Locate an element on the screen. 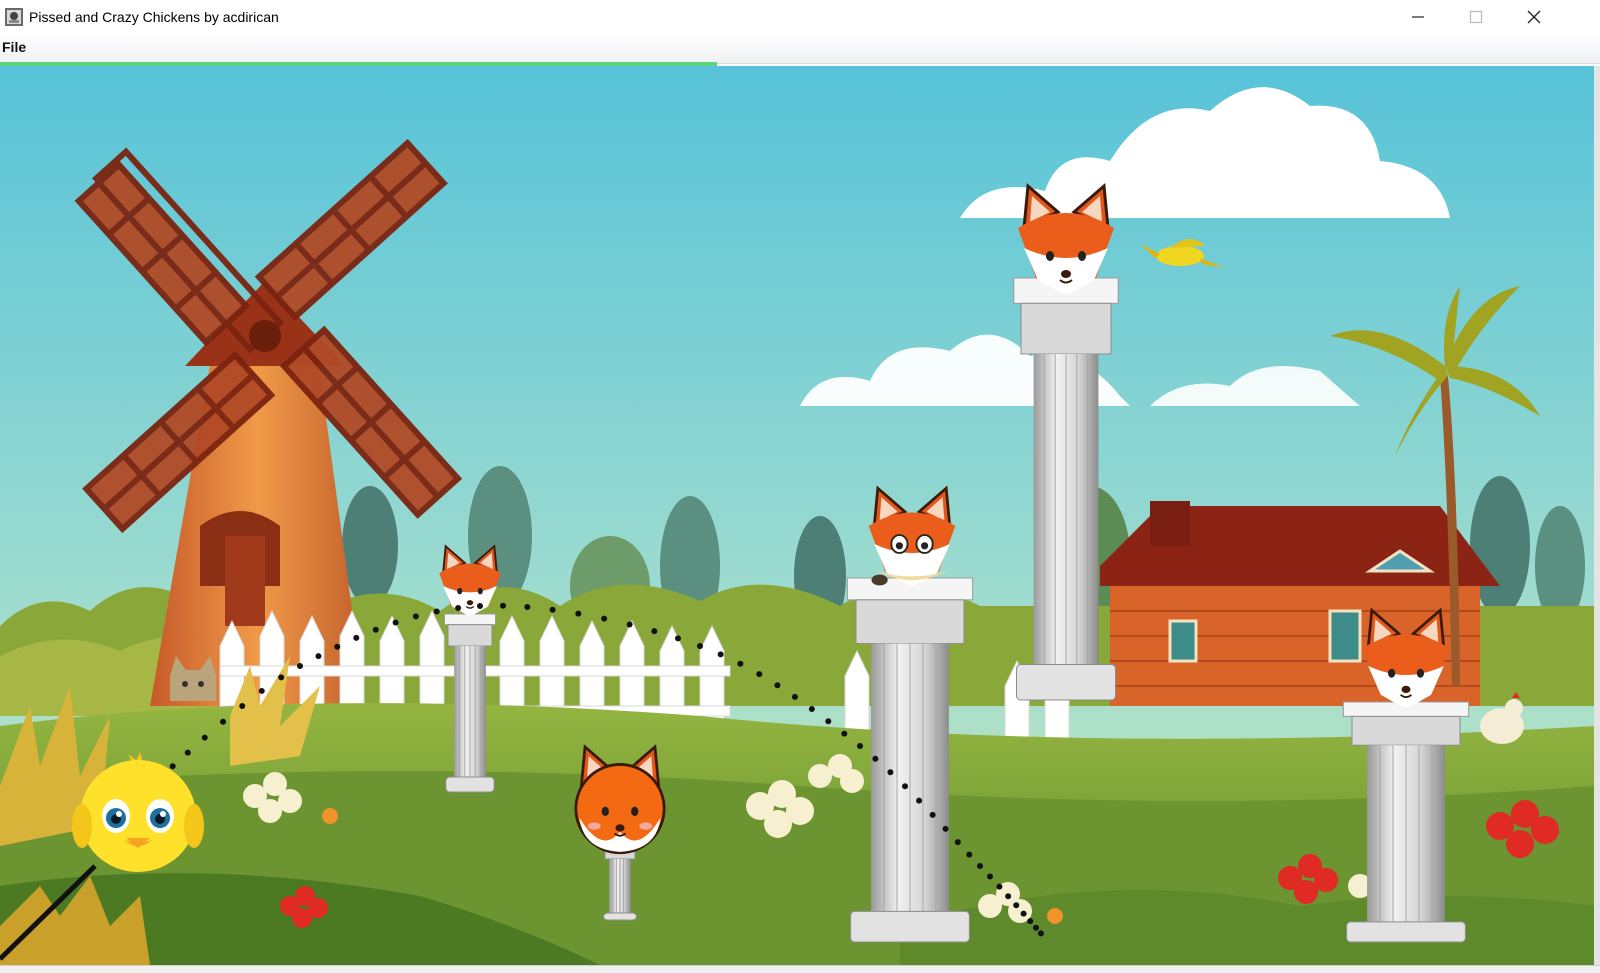 The width and height of the screenshot is (1600, 973). minimize-icon is located at coordinates (1418, 17).